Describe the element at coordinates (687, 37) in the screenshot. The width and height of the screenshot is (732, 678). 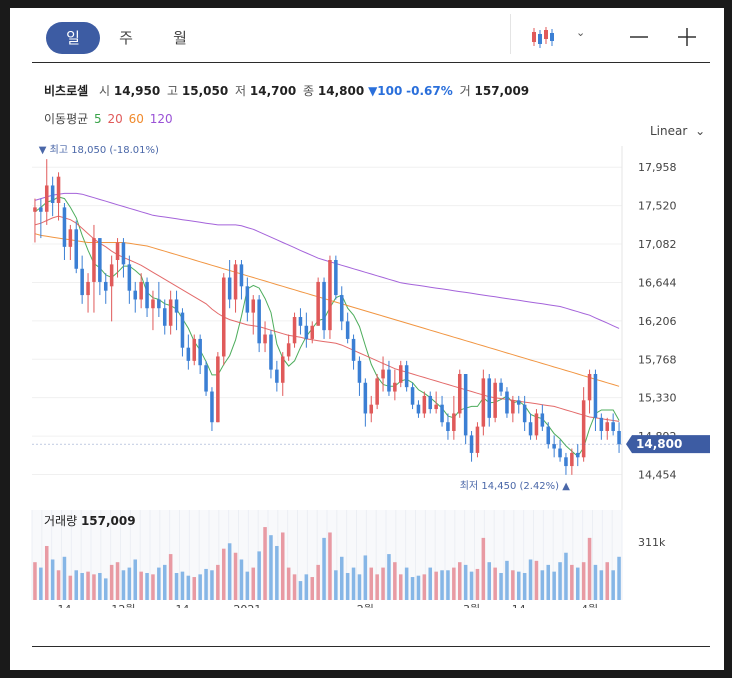
I see `zoom-in-button` at that location.